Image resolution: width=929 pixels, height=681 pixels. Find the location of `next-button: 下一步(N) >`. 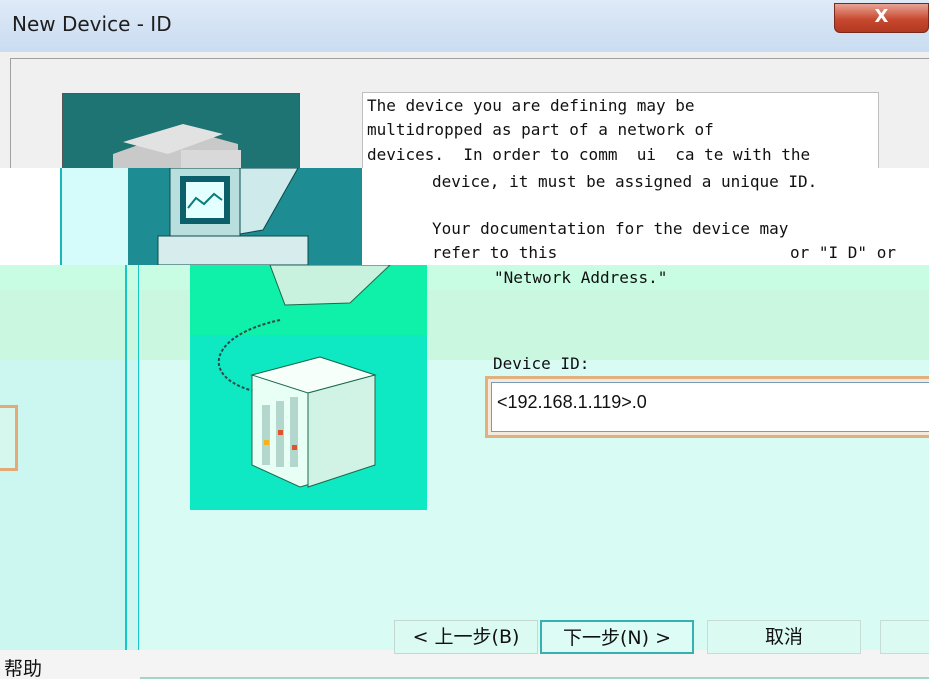

next-button: 下一步(N) > is located at coordinates (617, 637).